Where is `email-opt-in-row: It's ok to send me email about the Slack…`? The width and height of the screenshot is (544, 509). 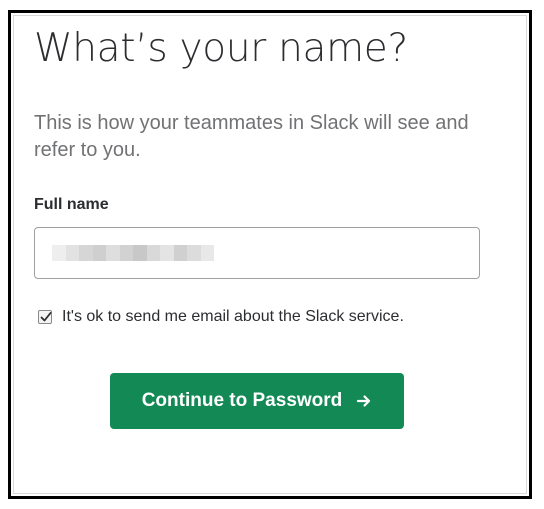 email-opt-in-row: It's ok to send me email about the Slack… is located at coordinates (221, 317).